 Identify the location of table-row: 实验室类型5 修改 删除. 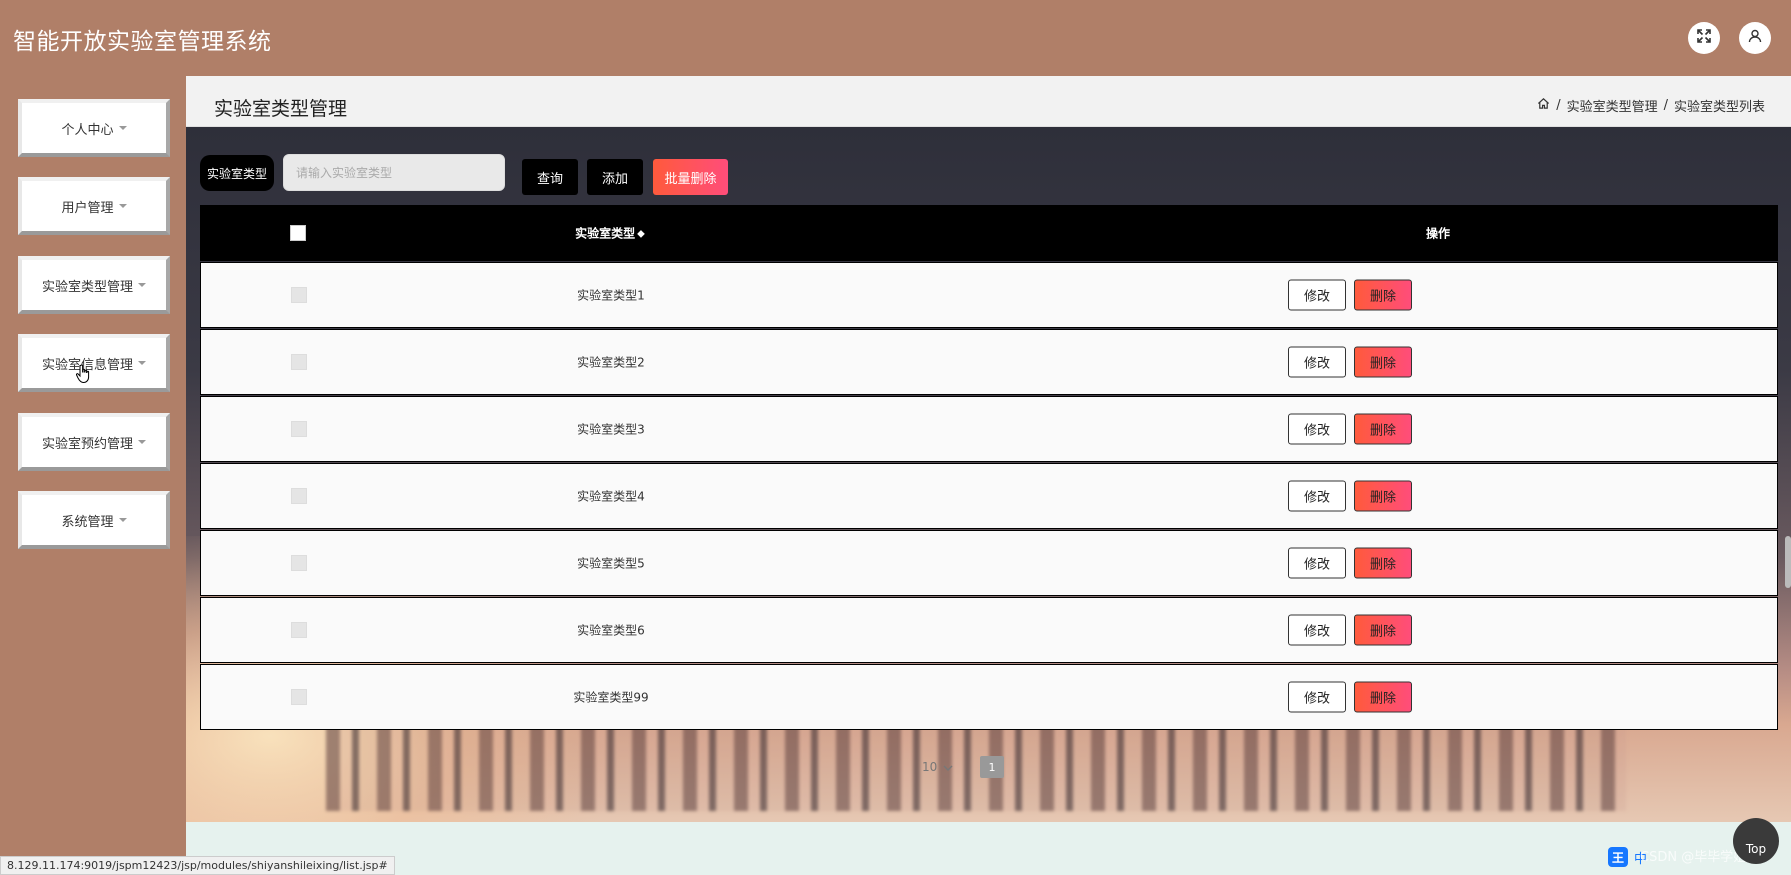
(989, 563).